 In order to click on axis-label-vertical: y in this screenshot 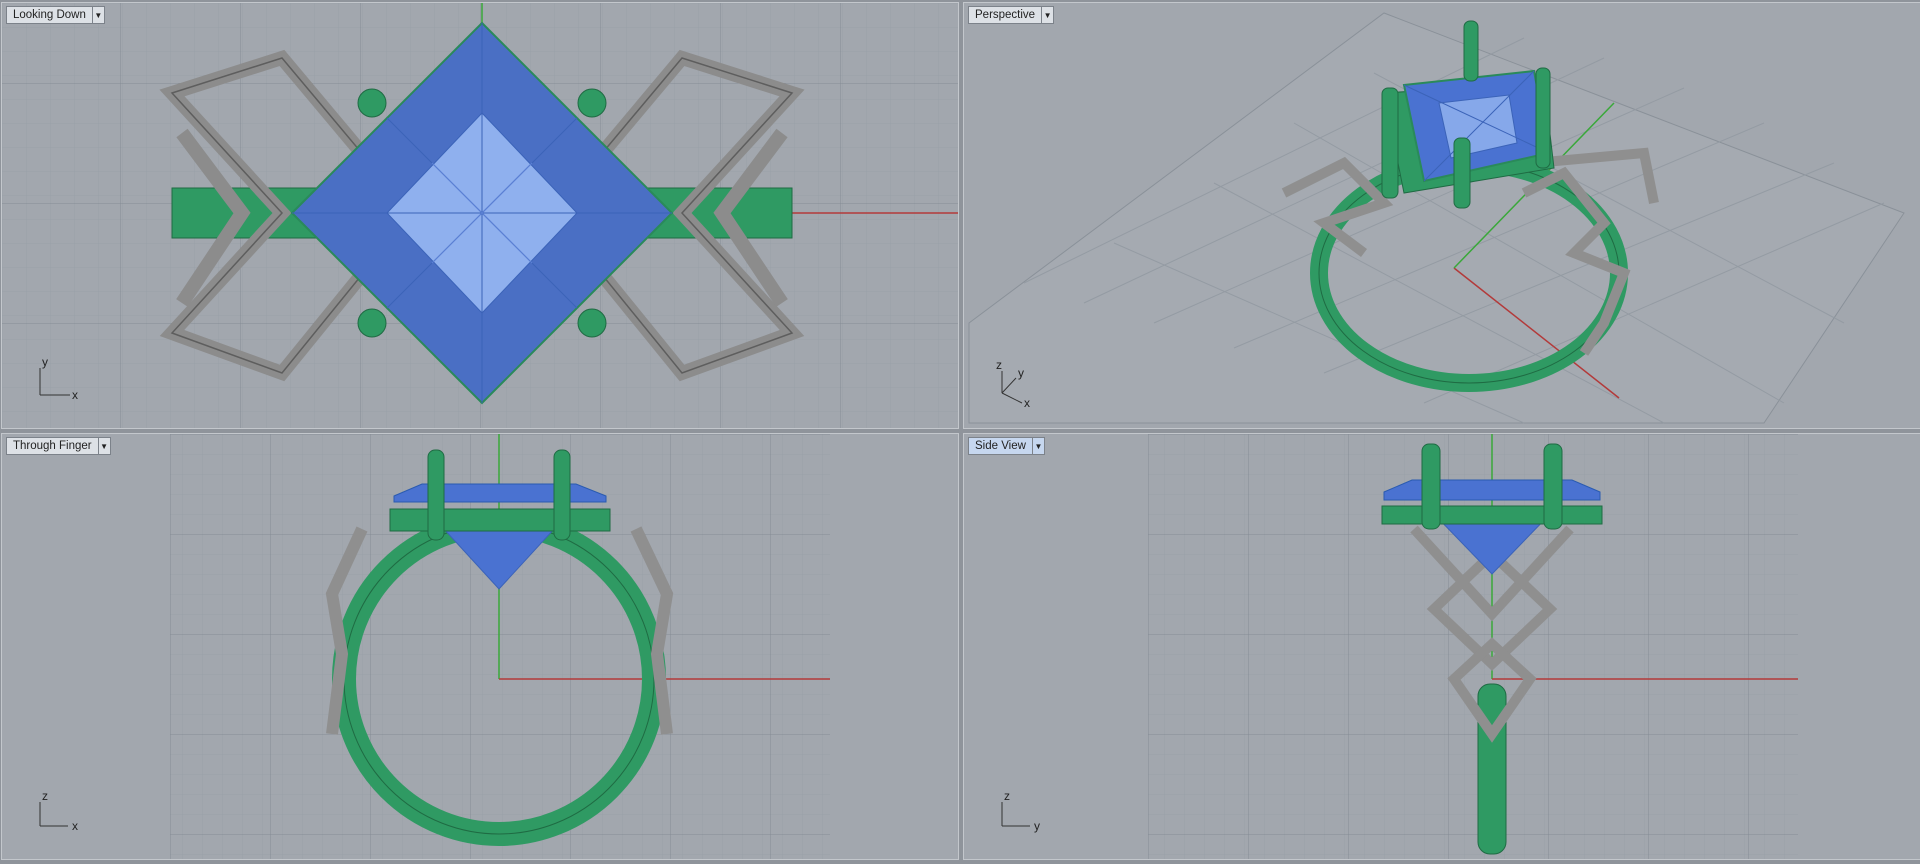, I will do `click(45, 362)`.